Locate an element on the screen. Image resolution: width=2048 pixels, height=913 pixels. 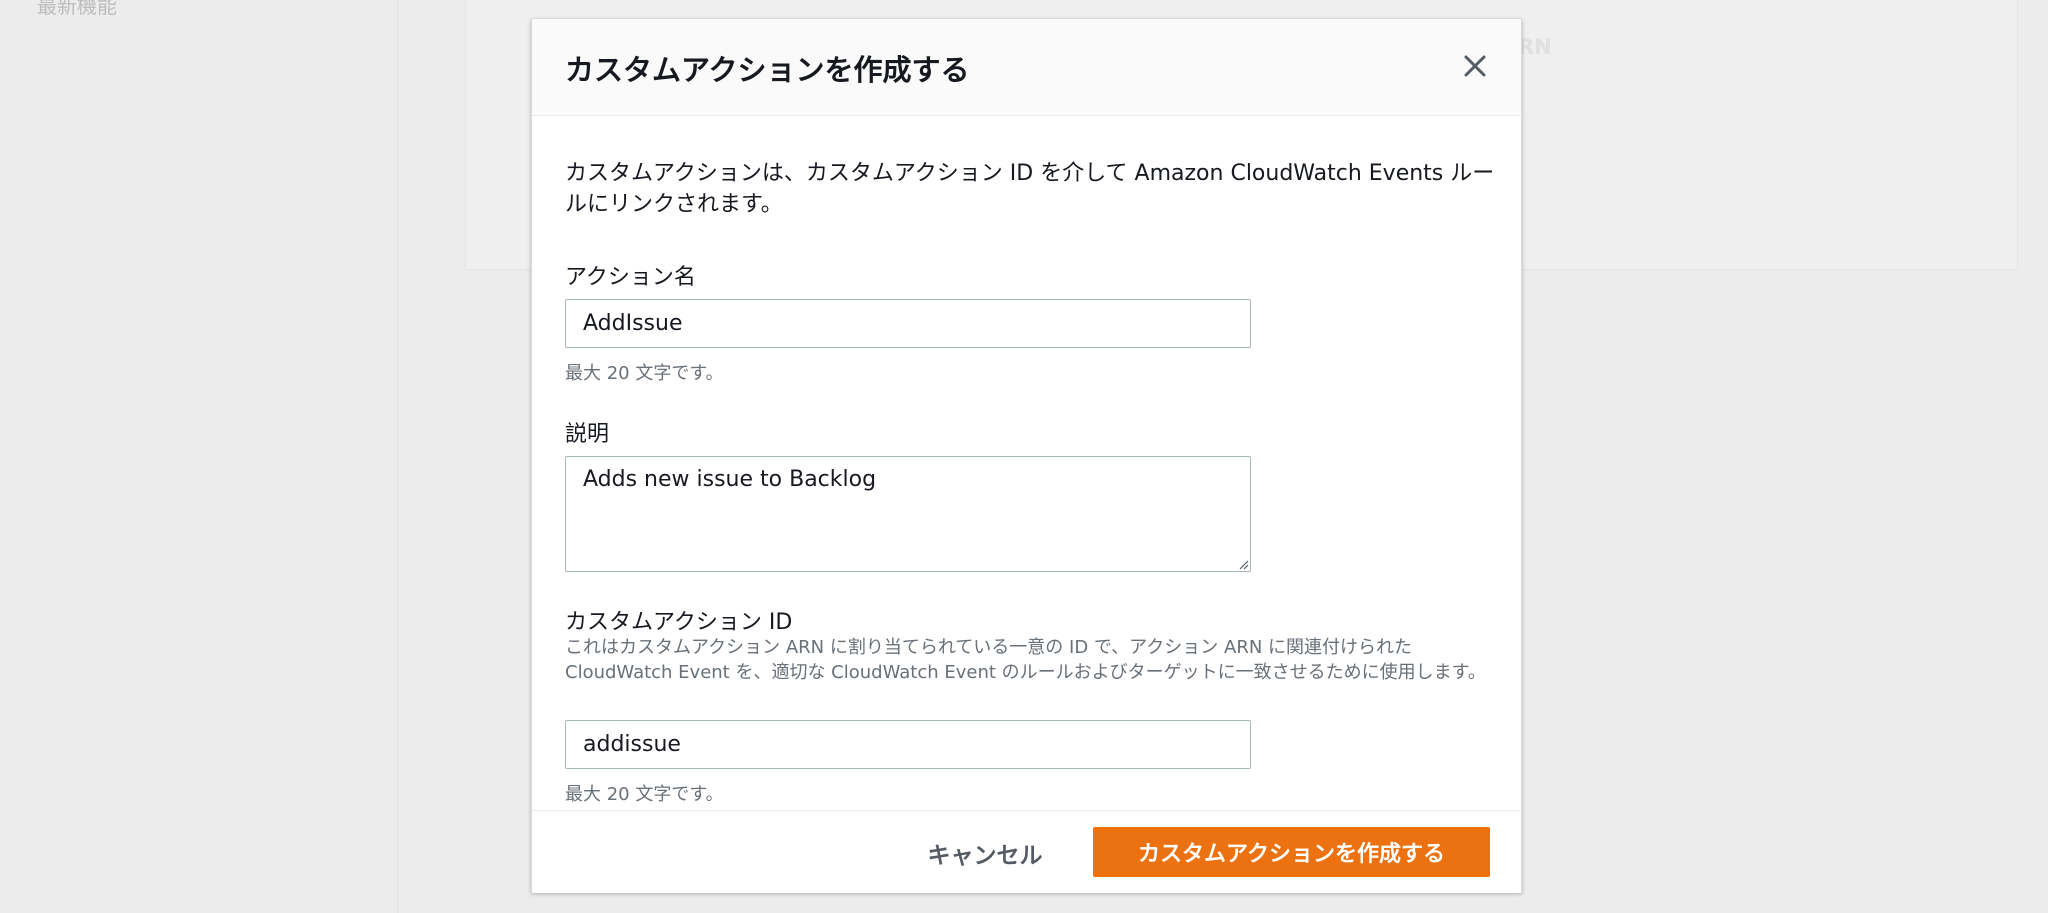
close-icon is located at coordinates (1475, 66).